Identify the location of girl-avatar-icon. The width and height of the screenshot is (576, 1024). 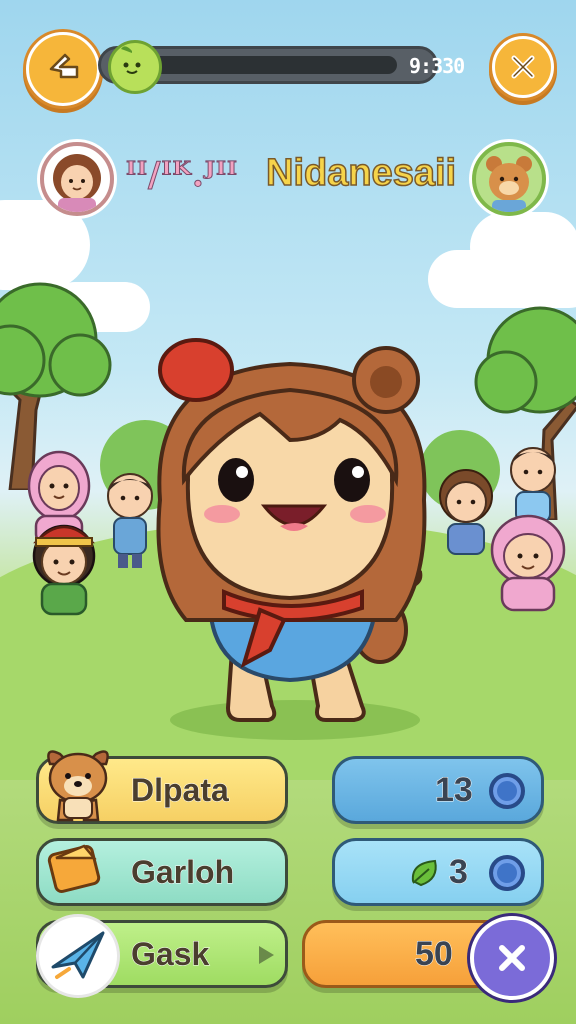
(77, 183).